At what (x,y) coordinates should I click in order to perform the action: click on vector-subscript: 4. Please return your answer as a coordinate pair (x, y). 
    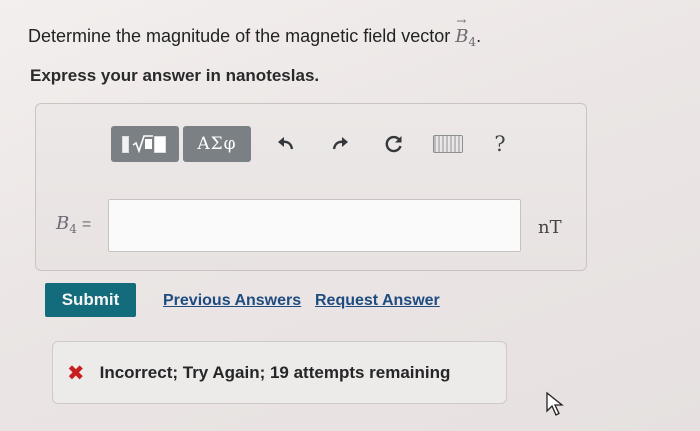
    Looking at the image, I should click on (472, 42).